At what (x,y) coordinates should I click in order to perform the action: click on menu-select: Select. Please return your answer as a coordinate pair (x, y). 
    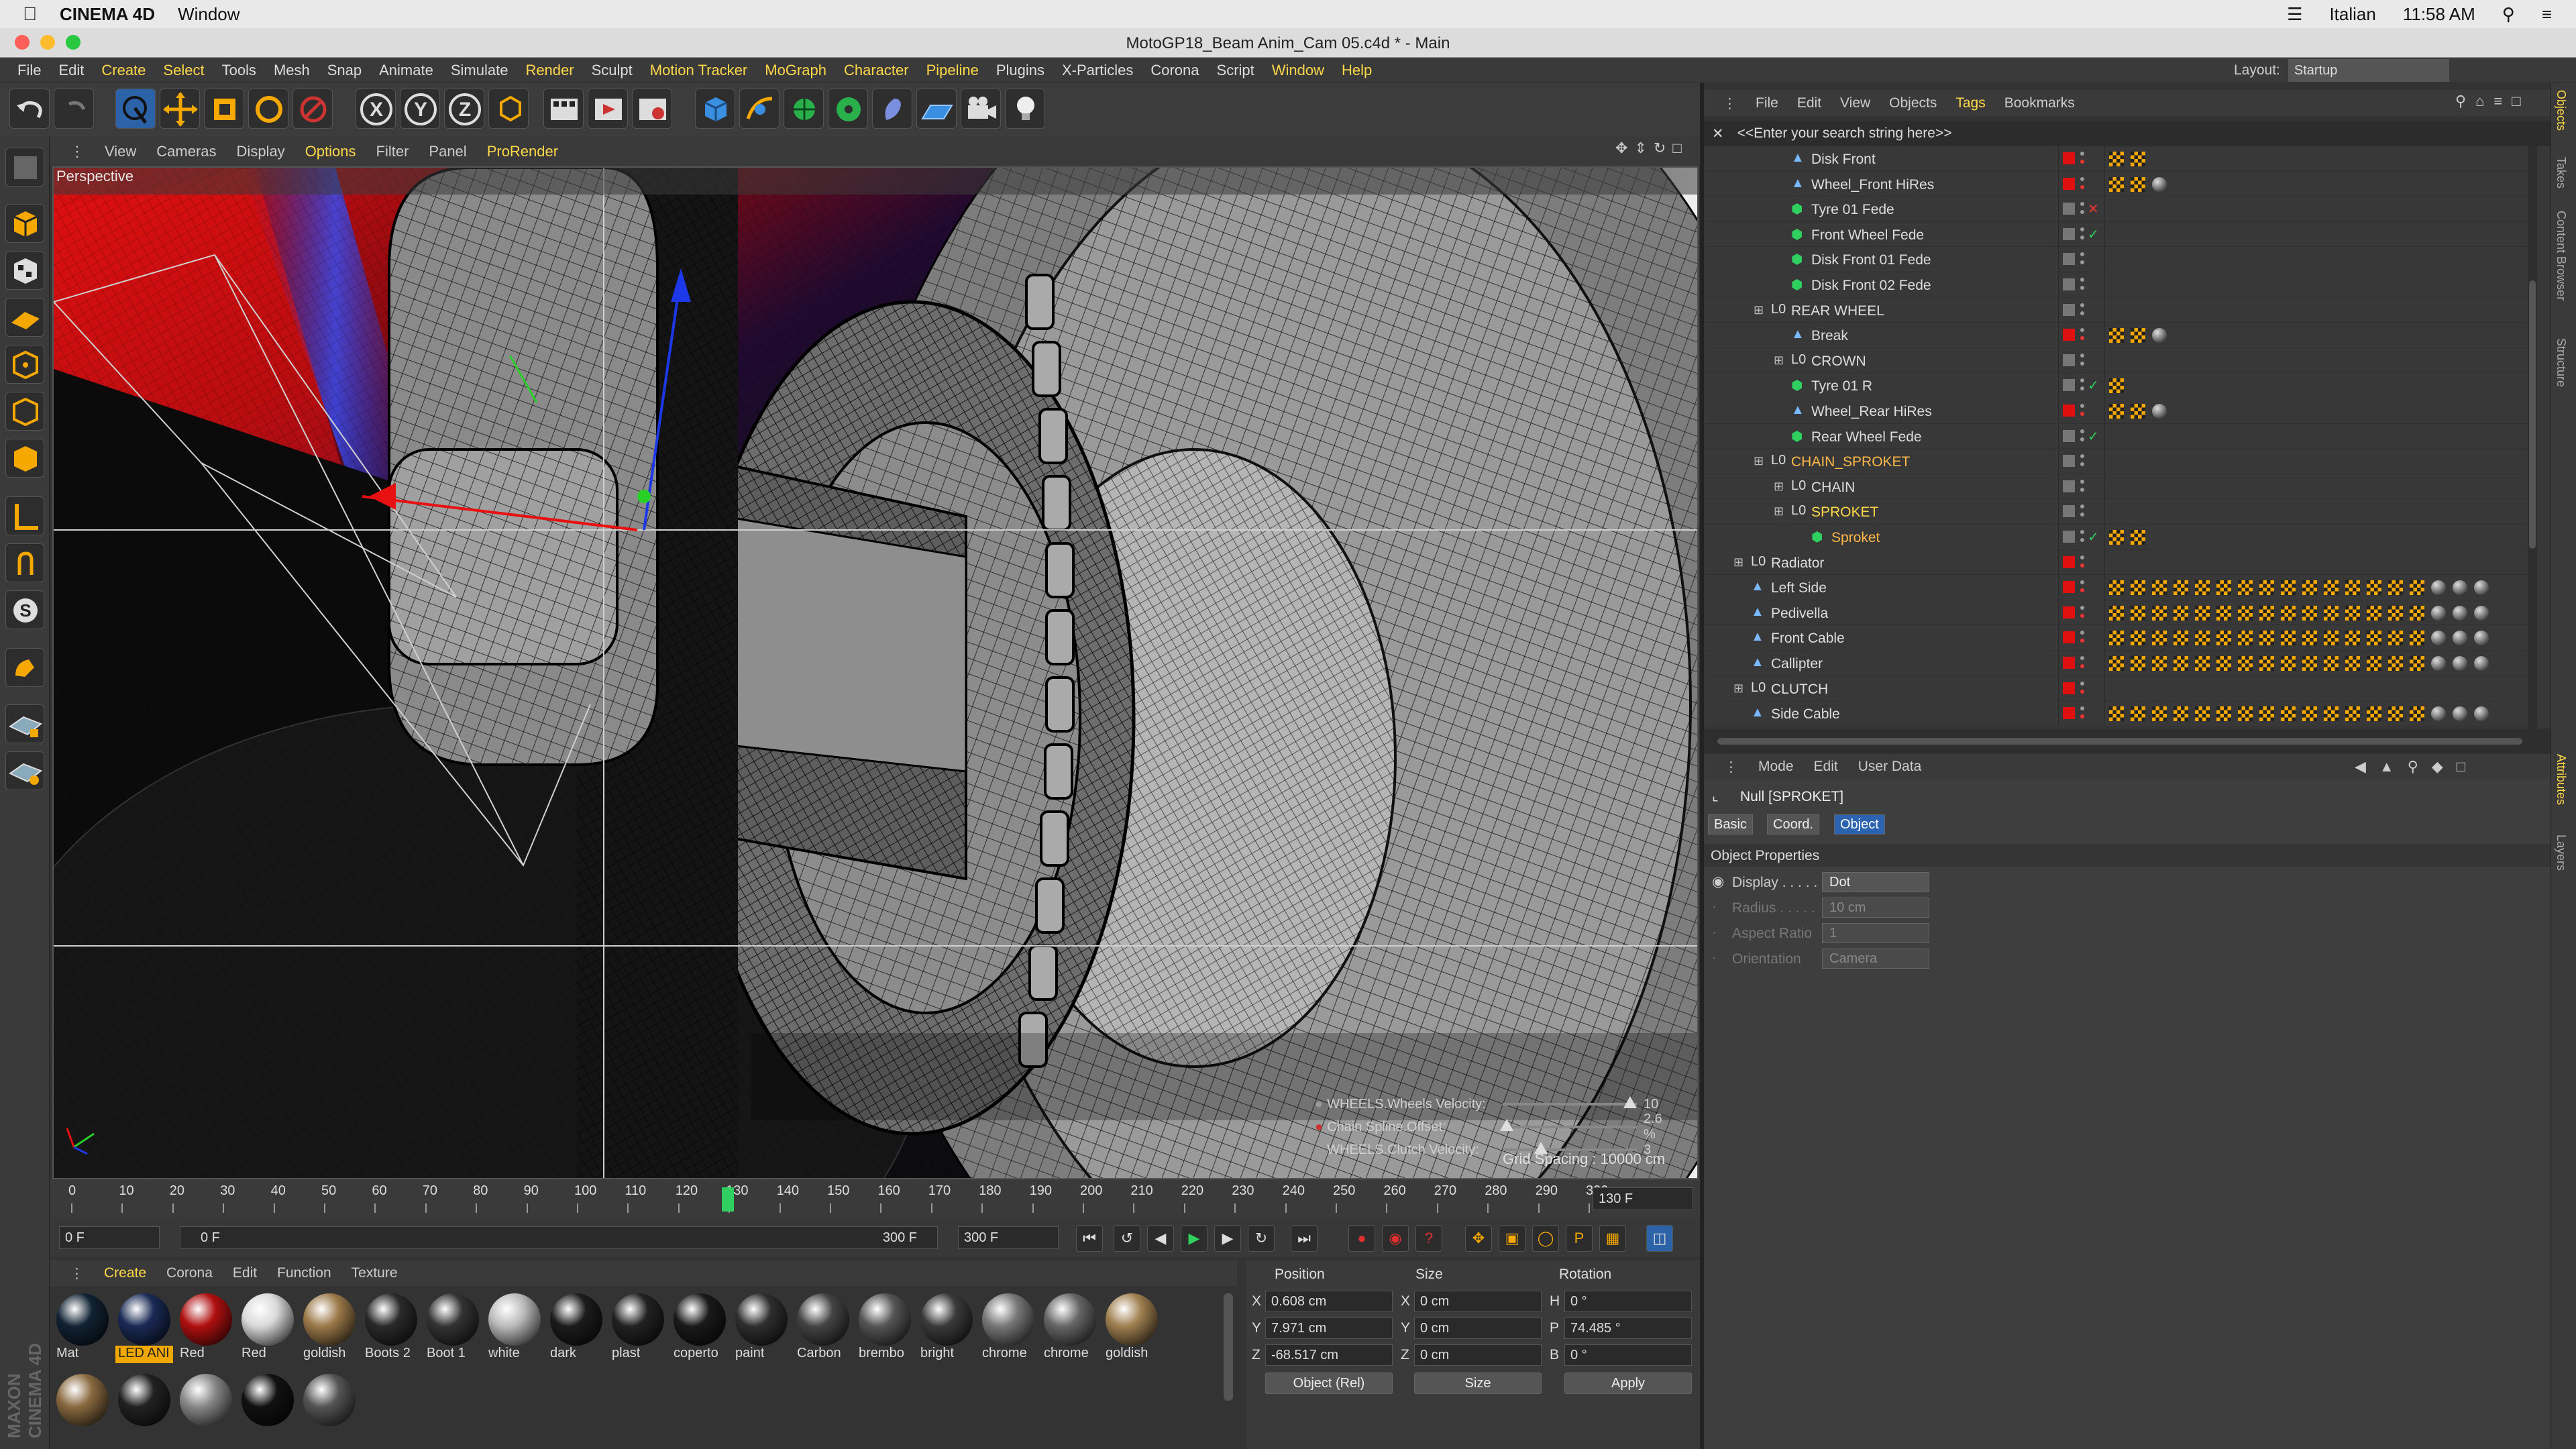
    Looking at the image, I should click on (183, 70).